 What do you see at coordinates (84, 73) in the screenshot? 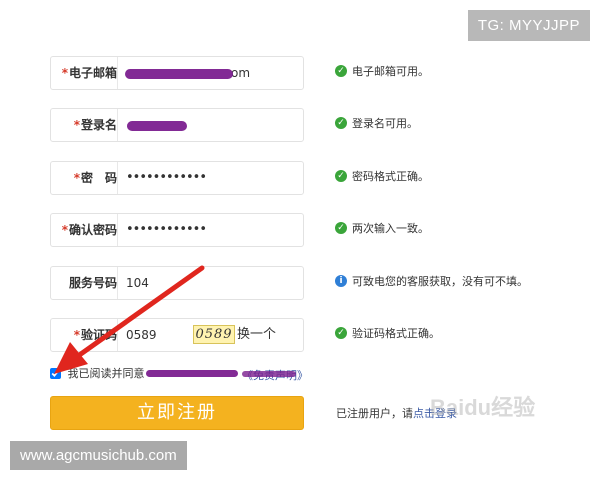
I see `email-label: *电子邮箱` at bounding box center [84, 73].